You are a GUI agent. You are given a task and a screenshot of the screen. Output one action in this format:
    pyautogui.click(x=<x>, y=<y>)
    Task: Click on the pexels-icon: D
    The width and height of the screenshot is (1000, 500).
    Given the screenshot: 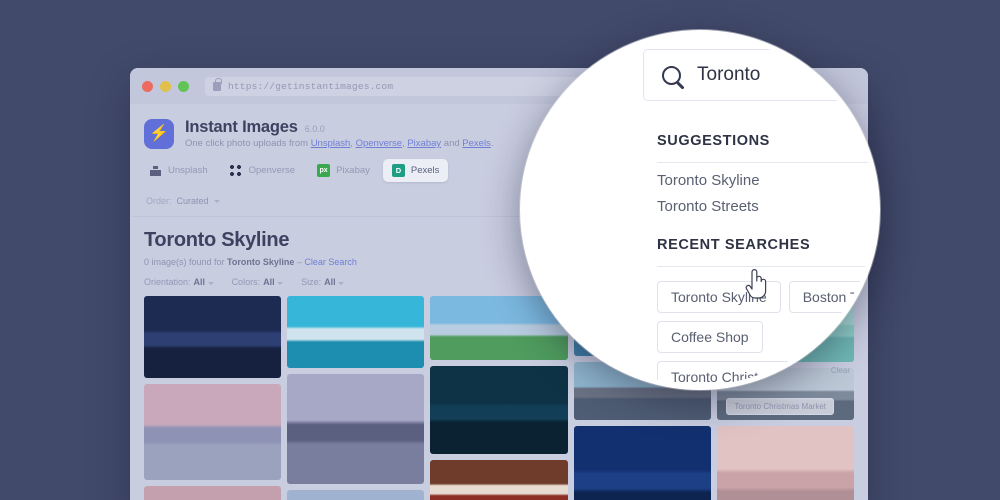 What is the action you would take?
    pyautogui.click(x=398, y=170)
    